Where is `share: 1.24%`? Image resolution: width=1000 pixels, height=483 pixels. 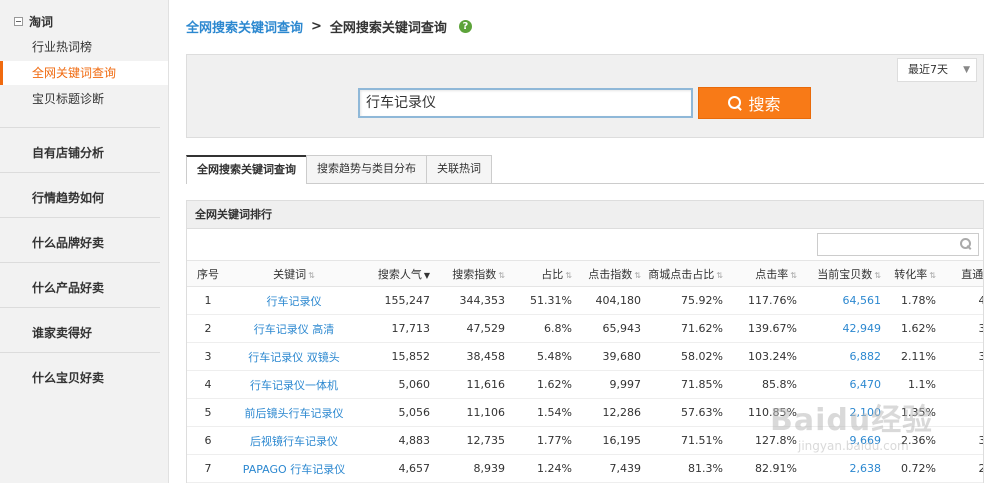 share: 1.24% is located at coordinates (544, 468).